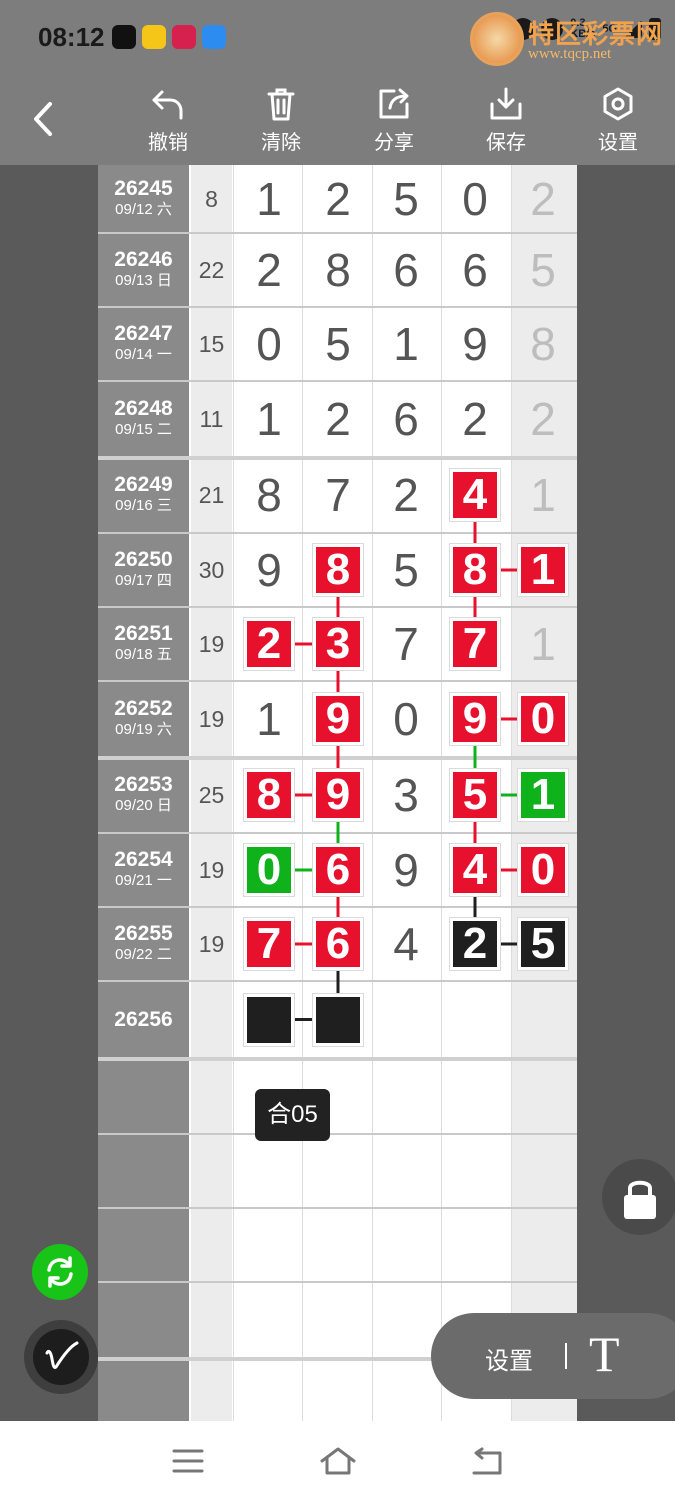 Image resolution: width=675 pixels, height=1500 pixels. Describe the element at coordinates (543, 795) in the screenshot. I see `marked-digit-green: 1` at that location.